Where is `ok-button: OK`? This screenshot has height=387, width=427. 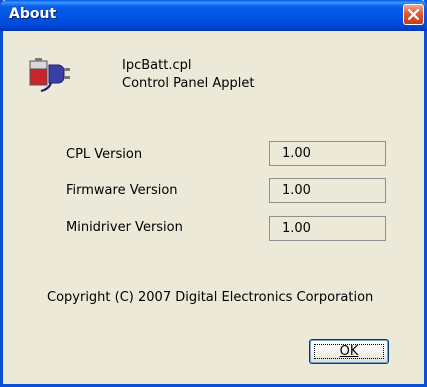
ok-button: OK is located at coordinates (349, 351).